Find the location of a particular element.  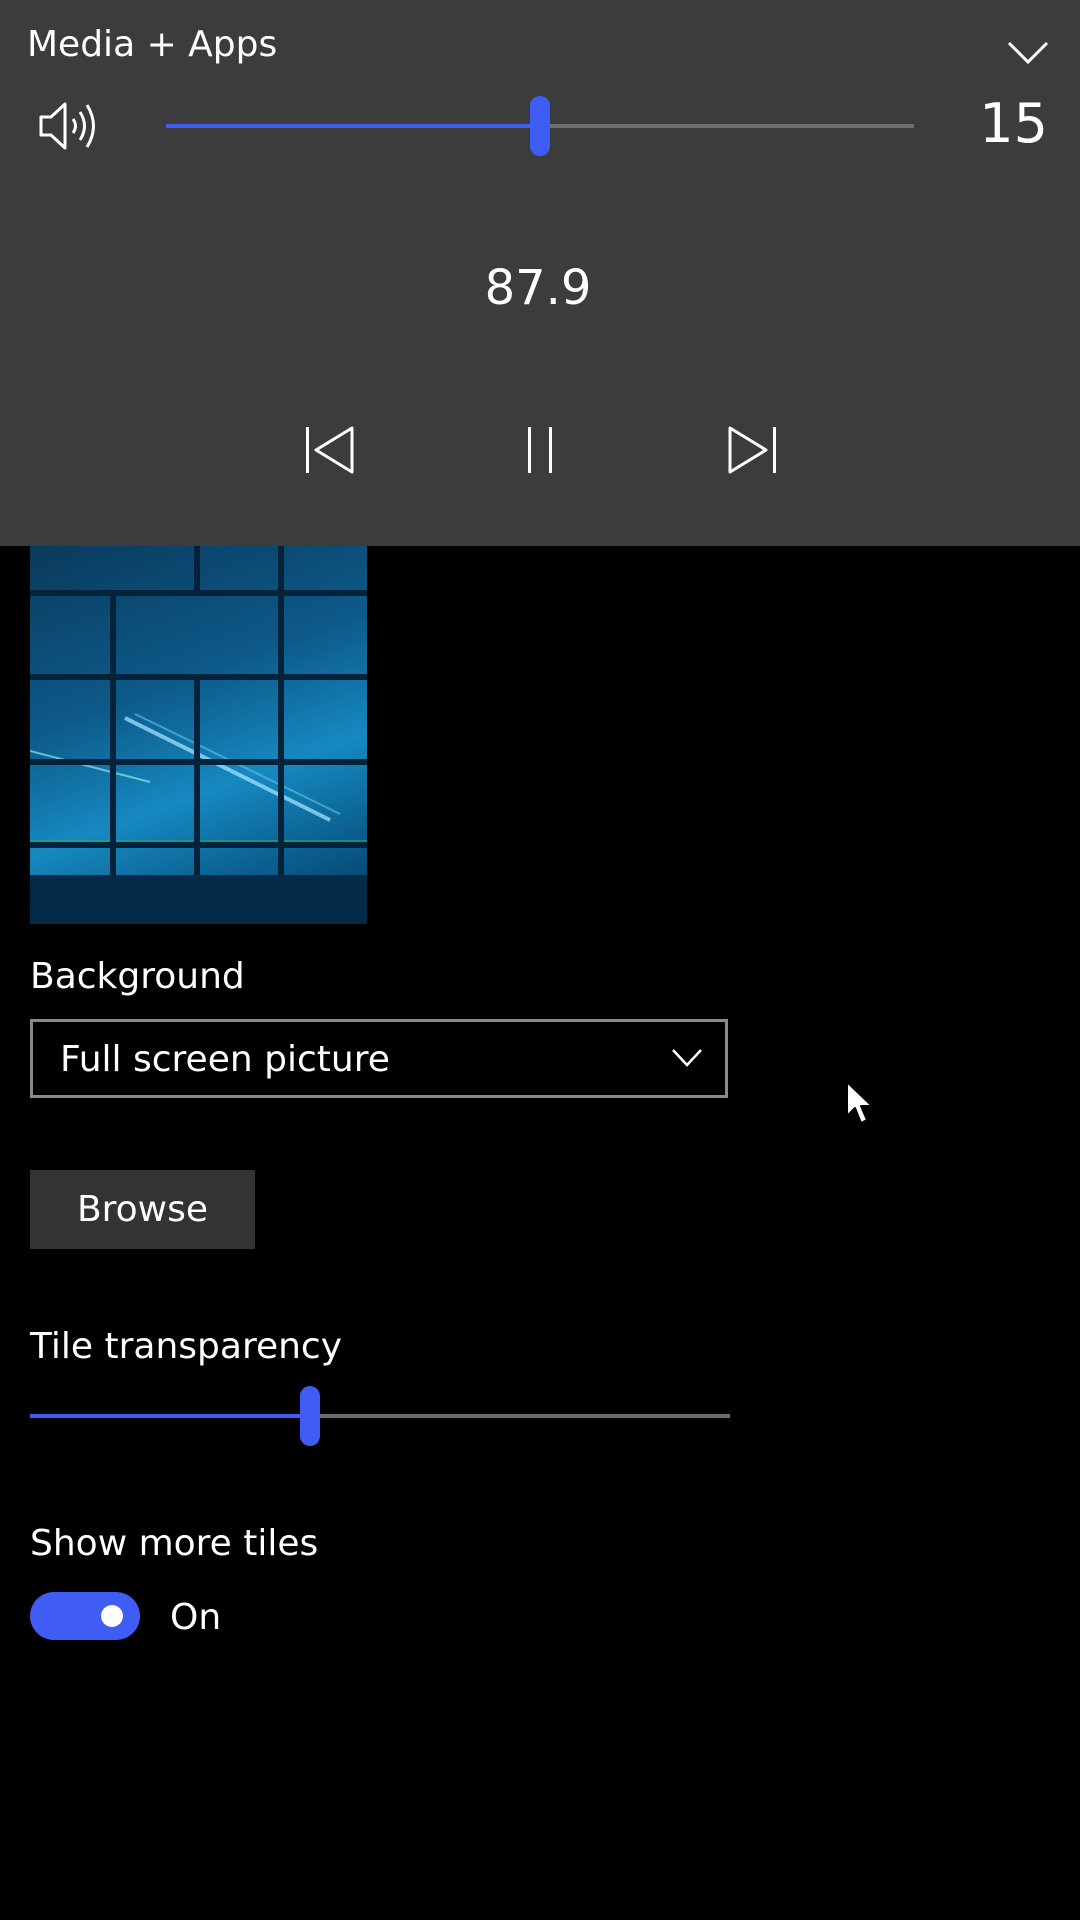

pause-button is located at coordinates (540, 450).